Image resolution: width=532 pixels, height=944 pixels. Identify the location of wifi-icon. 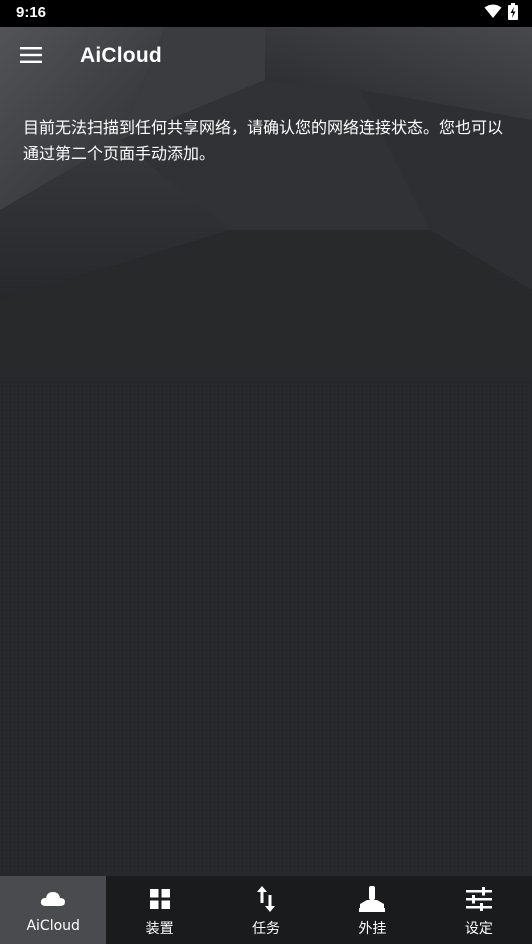
(493, 13).